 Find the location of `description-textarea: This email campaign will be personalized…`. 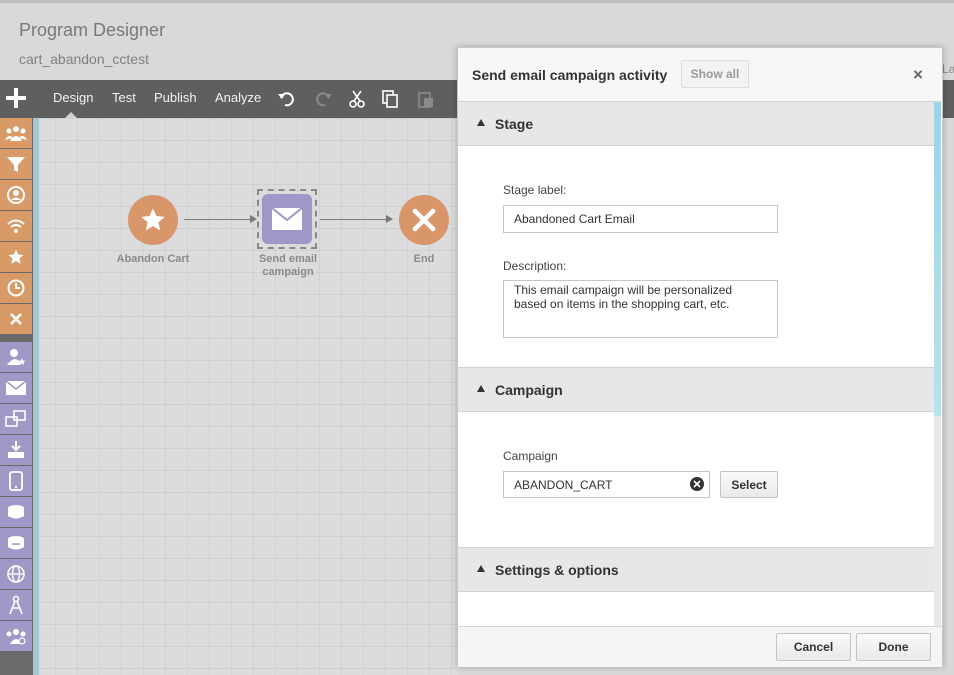

description-textarea: This email campaign will be personalized… is located at coordinates (640, 309).